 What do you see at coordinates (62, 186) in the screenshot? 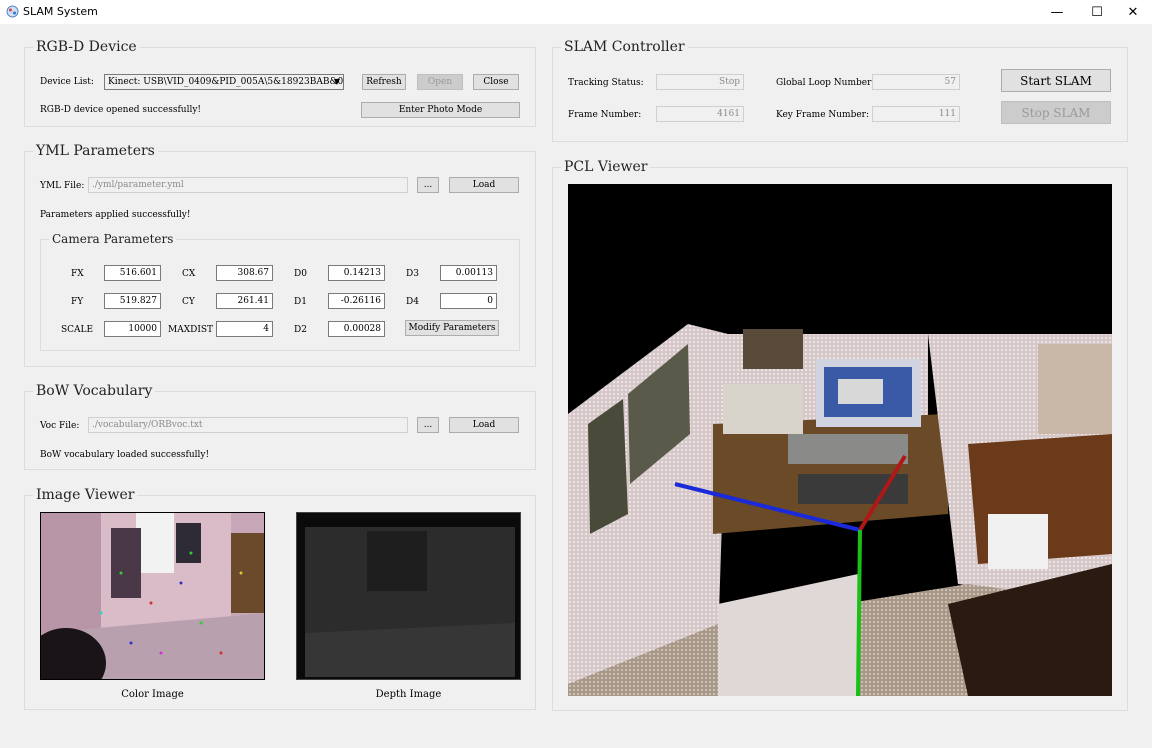
I see `yml-file-label: YML File:` at bounding box center [62, 186].